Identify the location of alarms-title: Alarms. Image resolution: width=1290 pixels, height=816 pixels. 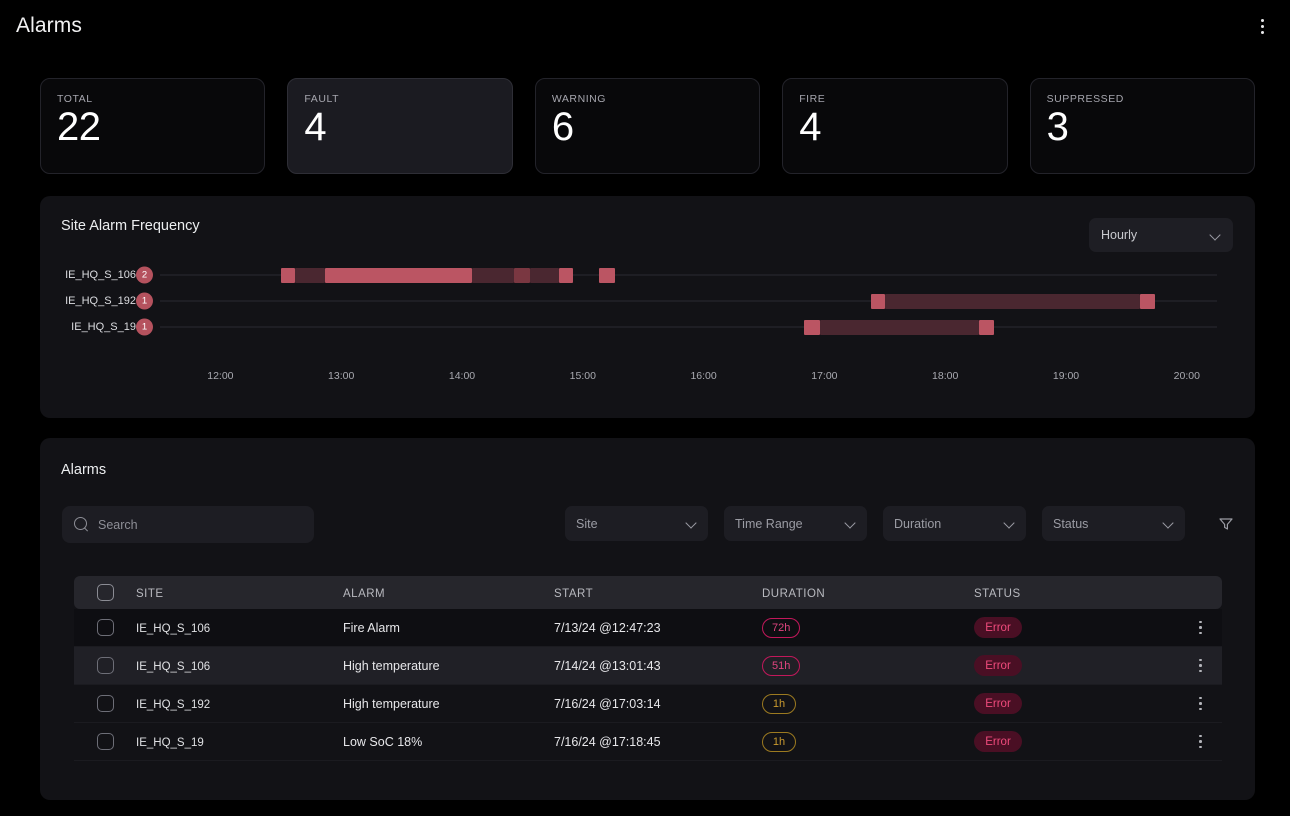
(84, 470).